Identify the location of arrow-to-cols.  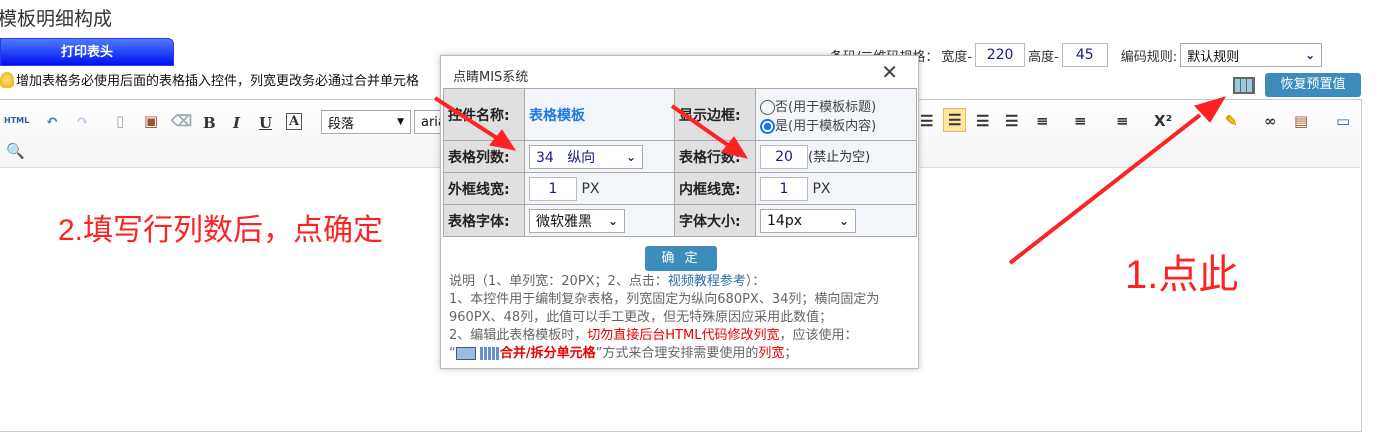
(467, 119).